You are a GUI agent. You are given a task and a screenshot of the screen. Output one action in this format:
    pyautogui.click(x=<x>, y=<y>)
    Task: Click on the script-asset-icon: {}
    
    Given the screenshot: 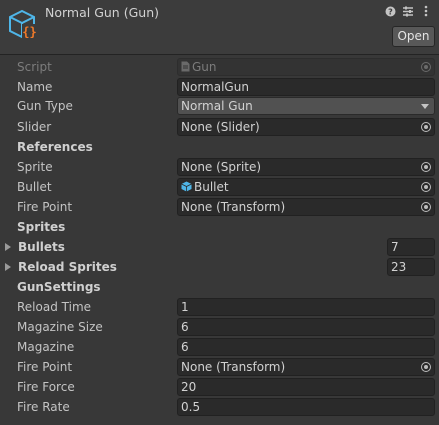 What is the action you would take?
    pyautogui.click(x=23, y=24)
    